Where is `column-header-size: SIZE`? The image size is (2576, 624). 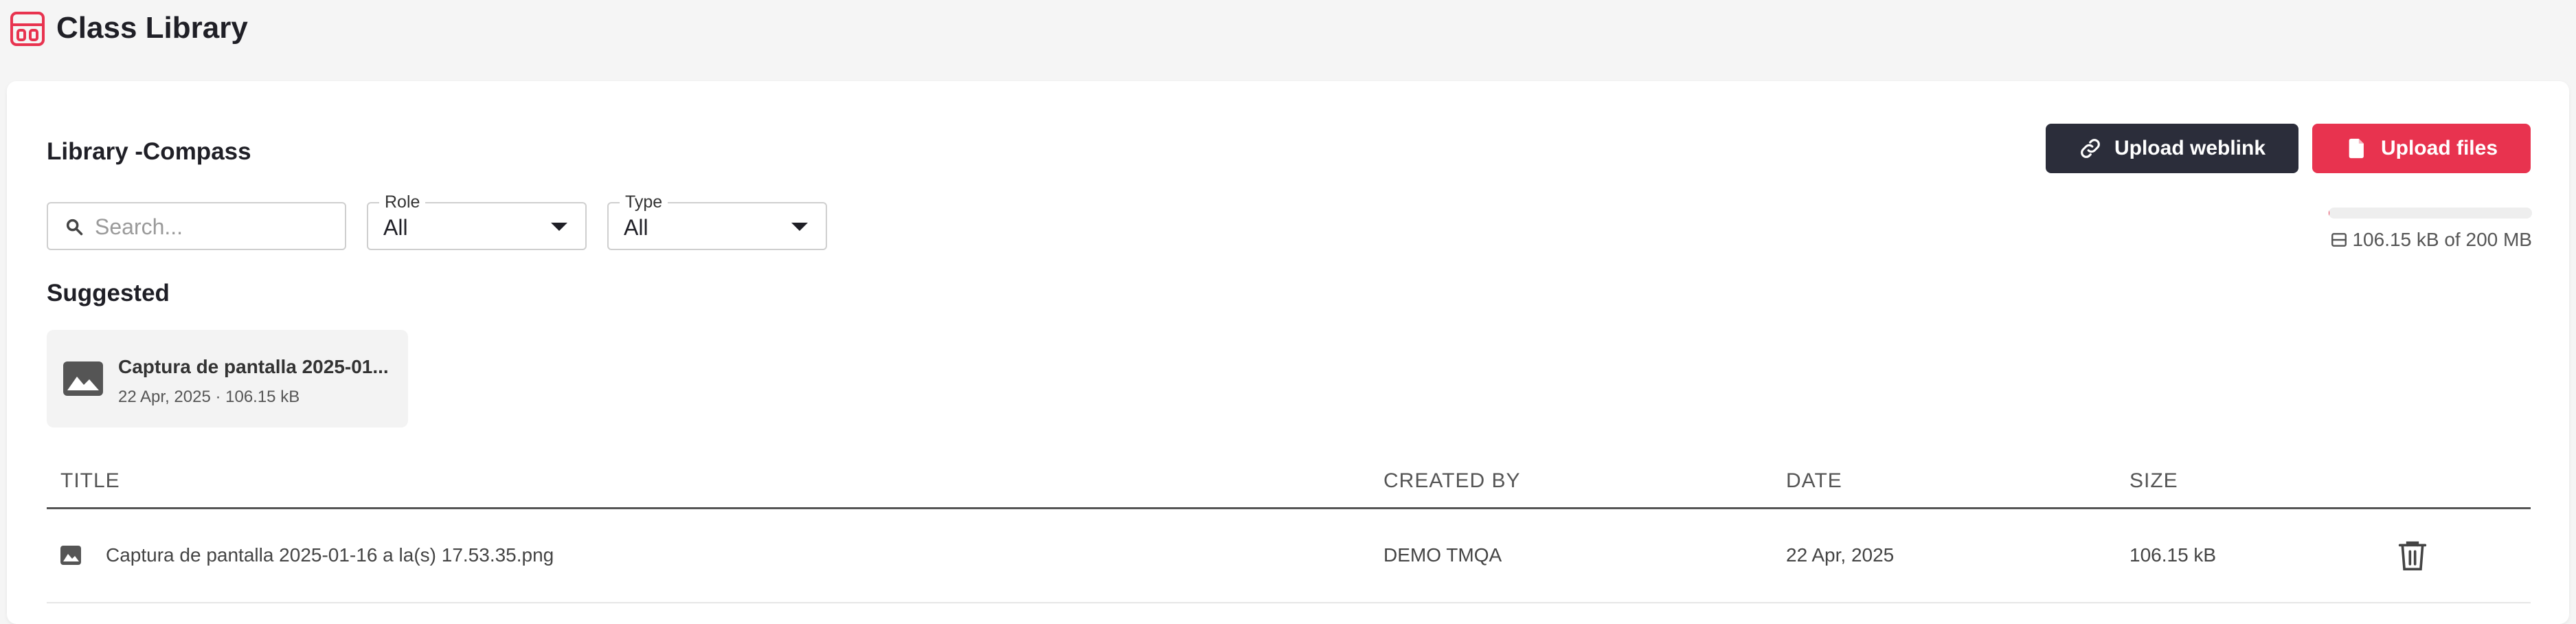 column-header-size: SIZE is located at coordinates (2153, 481).